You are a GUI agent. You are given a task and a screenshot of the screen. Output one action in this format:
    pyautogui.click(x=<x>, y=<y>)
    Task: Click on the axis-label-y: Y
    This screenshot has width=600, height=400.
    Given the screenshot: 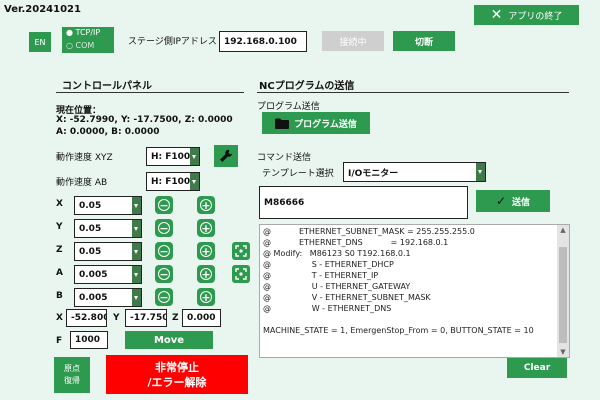 What is the action you would take?
    pyautogui.click(x=59, y=227)
    